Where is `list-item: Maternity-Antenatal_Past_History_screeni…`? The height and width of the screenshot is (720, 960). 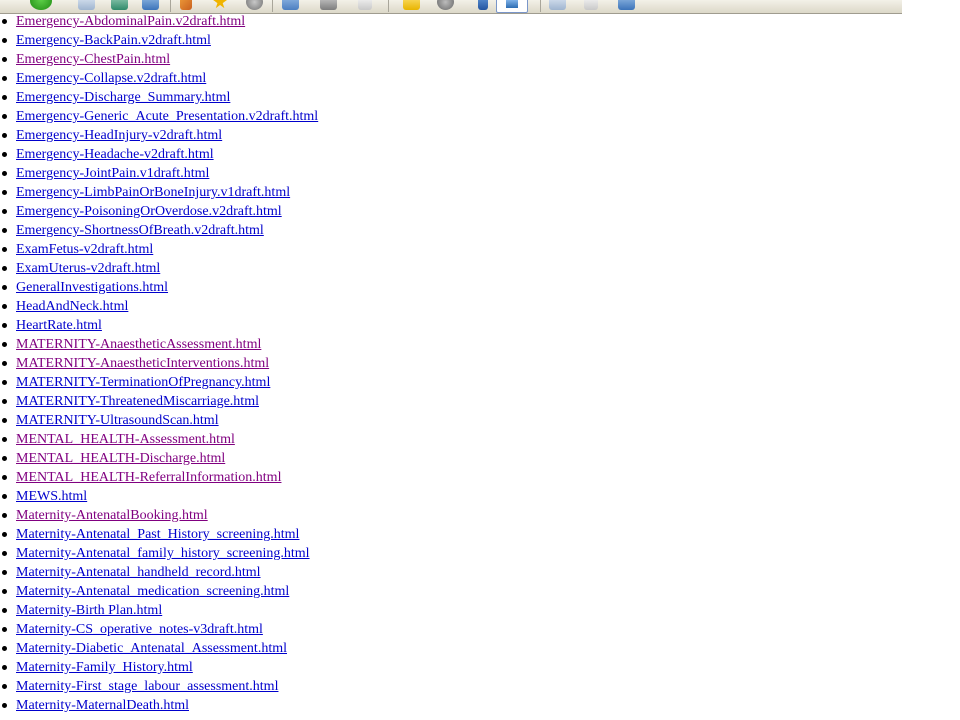 list-item: Maternity-Antenatal_Past_History_screeni… is located at coordinates (159, 534).